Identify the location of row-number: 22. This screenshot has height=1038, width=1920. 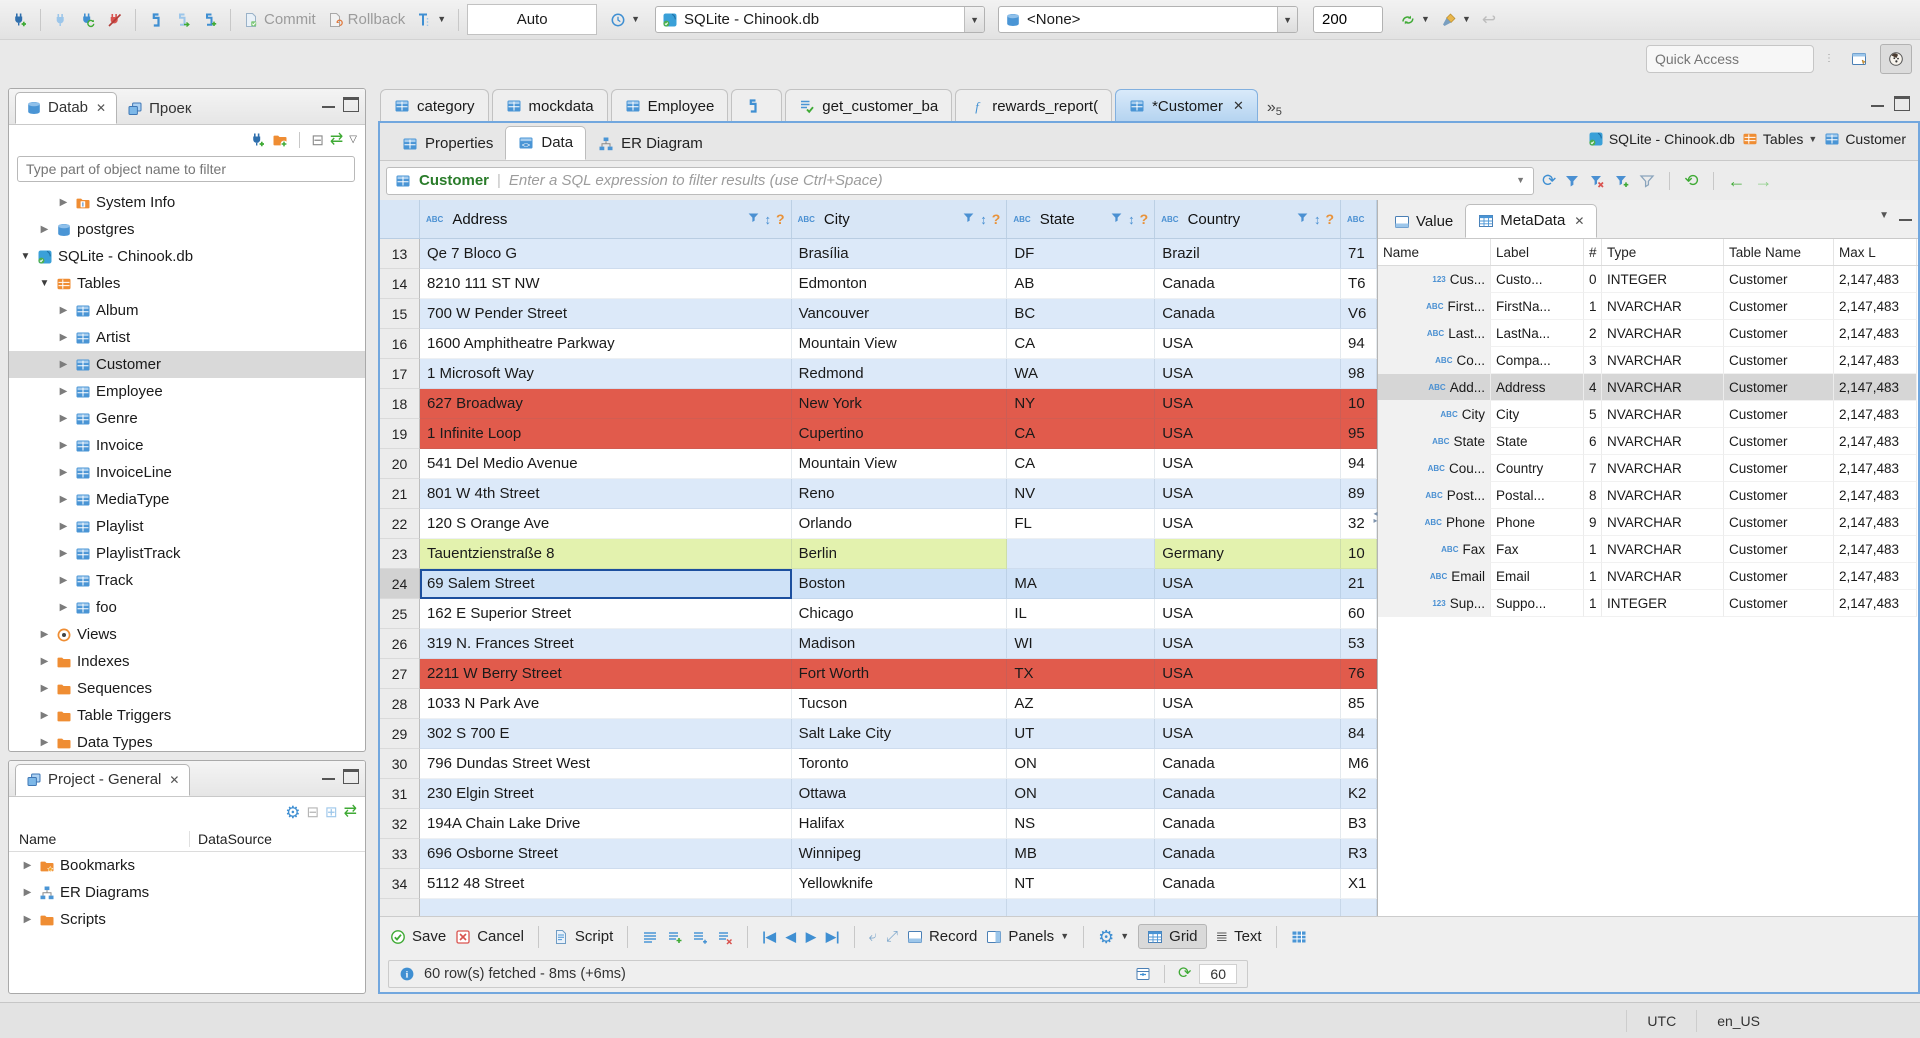
(400, 524).